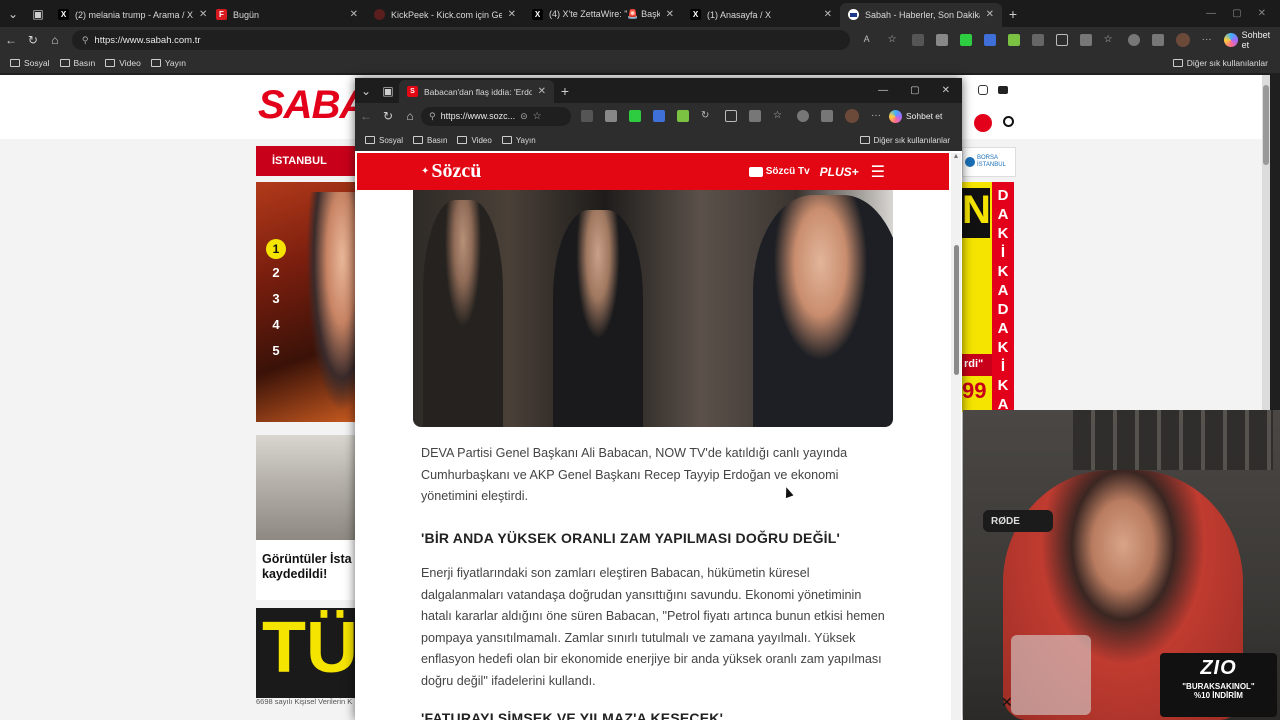 This screenshot has width=1280, height=720. I want to click on borsa-widget: BORSA İSTANBUL, so click(989, 162).